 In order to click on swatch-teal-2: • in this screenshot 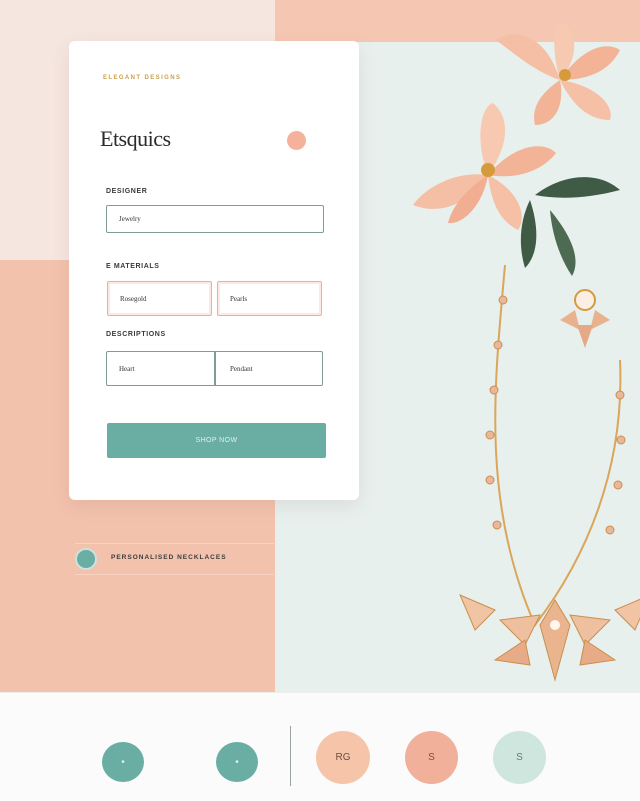, I will do `click(237, 762)`.